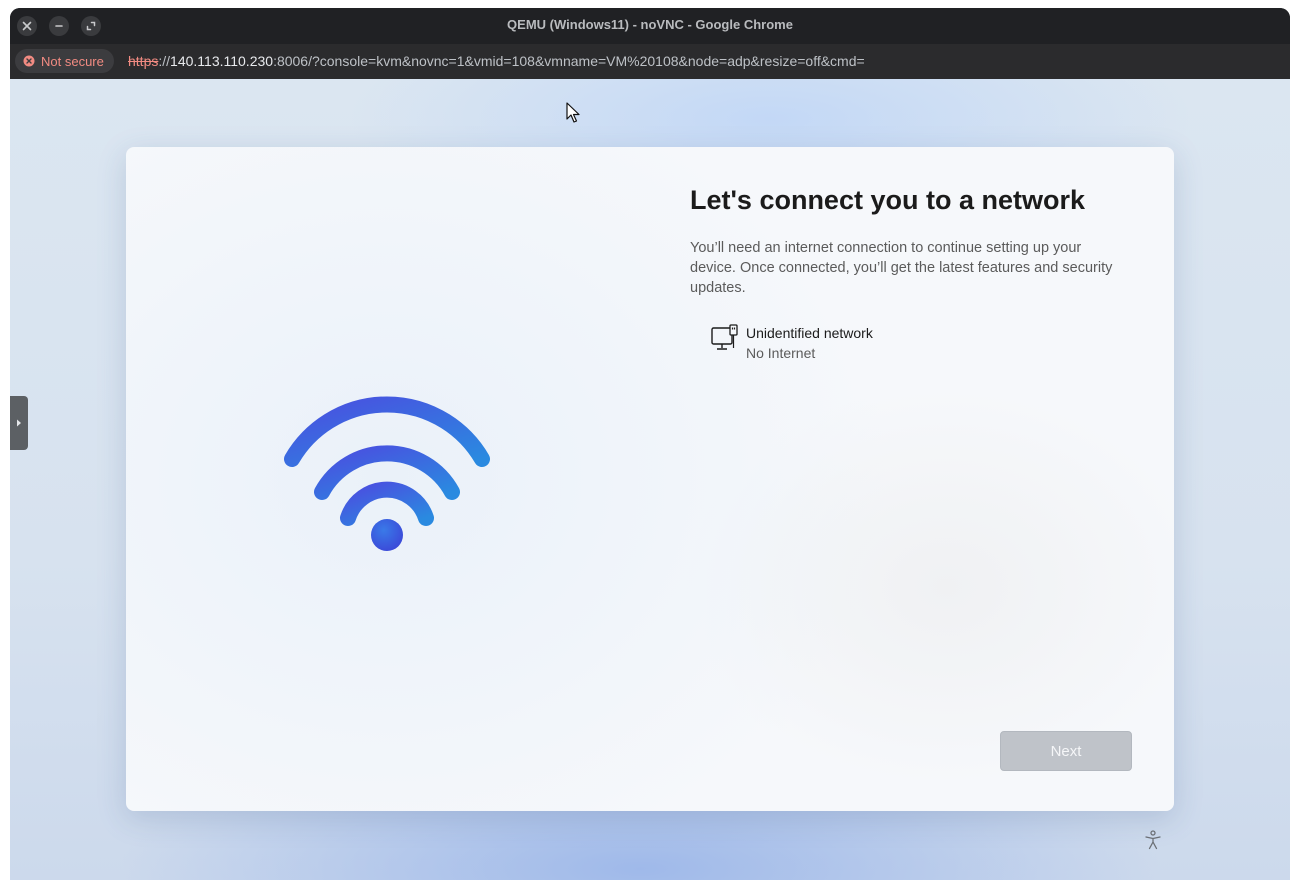 This screenshot has height=889, width=1300. I want to click on page-title: Let's connect you to a network, so click(887, 200).